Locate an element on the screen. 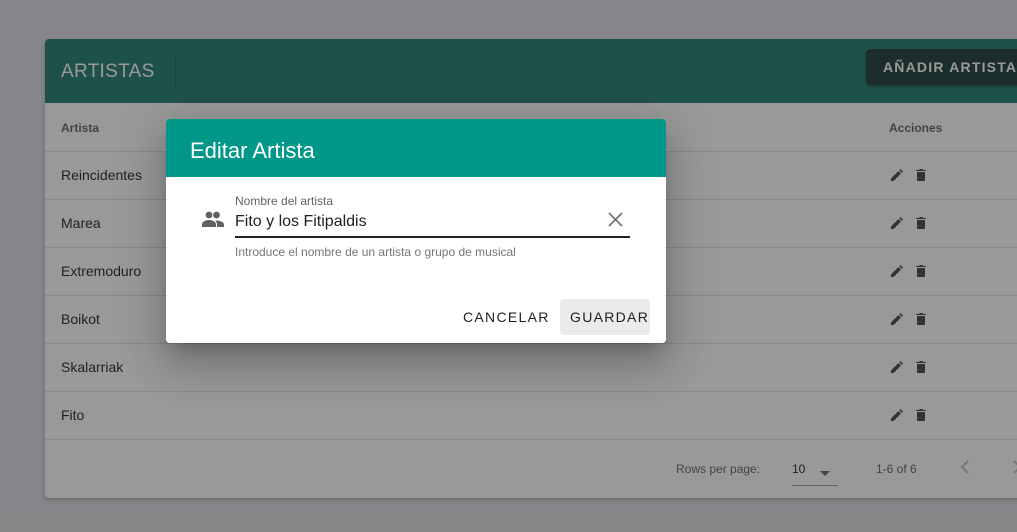 This screenshot has height=532, width=1017. cancel-button: CANCELAR is located at coordinates (506, 317).